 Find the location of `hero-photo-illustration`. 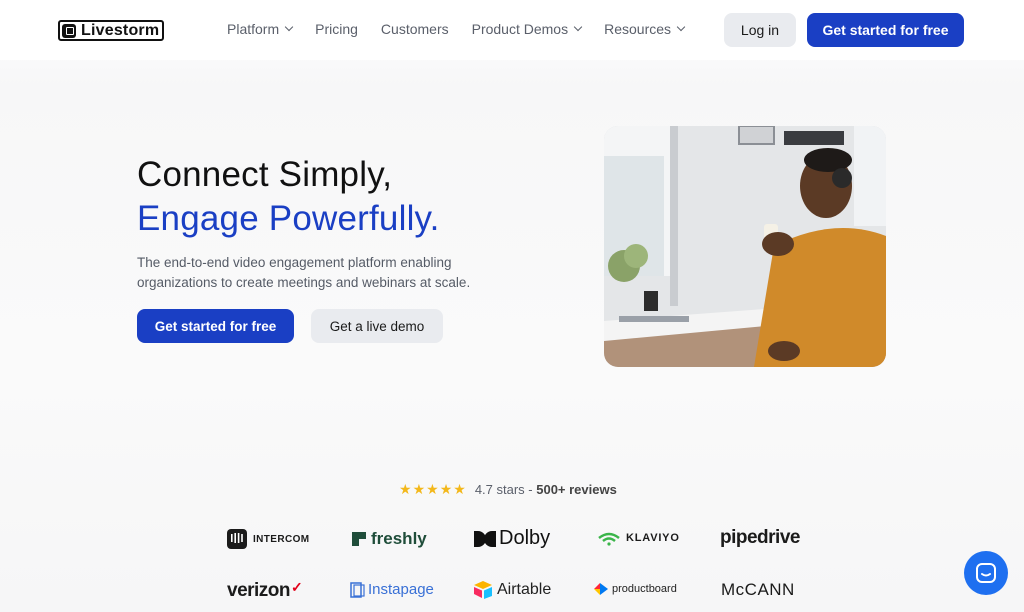

hero-photo-illustration is located at coordinates (745, 246).